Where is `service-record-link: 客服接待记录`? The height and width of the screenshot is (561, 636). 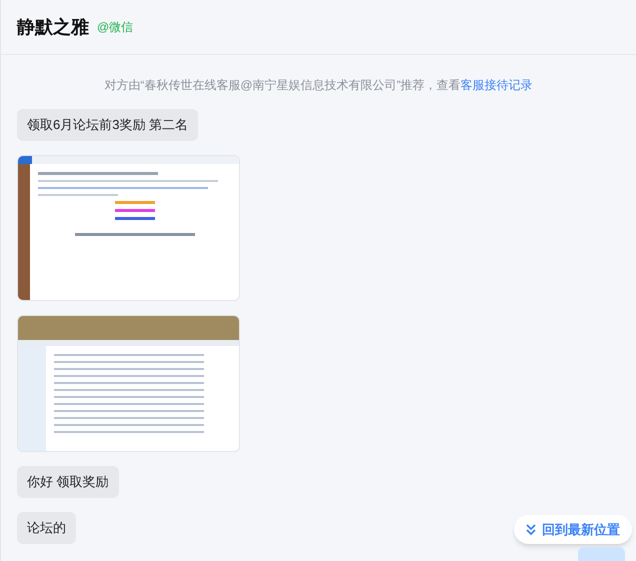
service-record-link: 客服接待记录 is located at coordinates (496, 85).